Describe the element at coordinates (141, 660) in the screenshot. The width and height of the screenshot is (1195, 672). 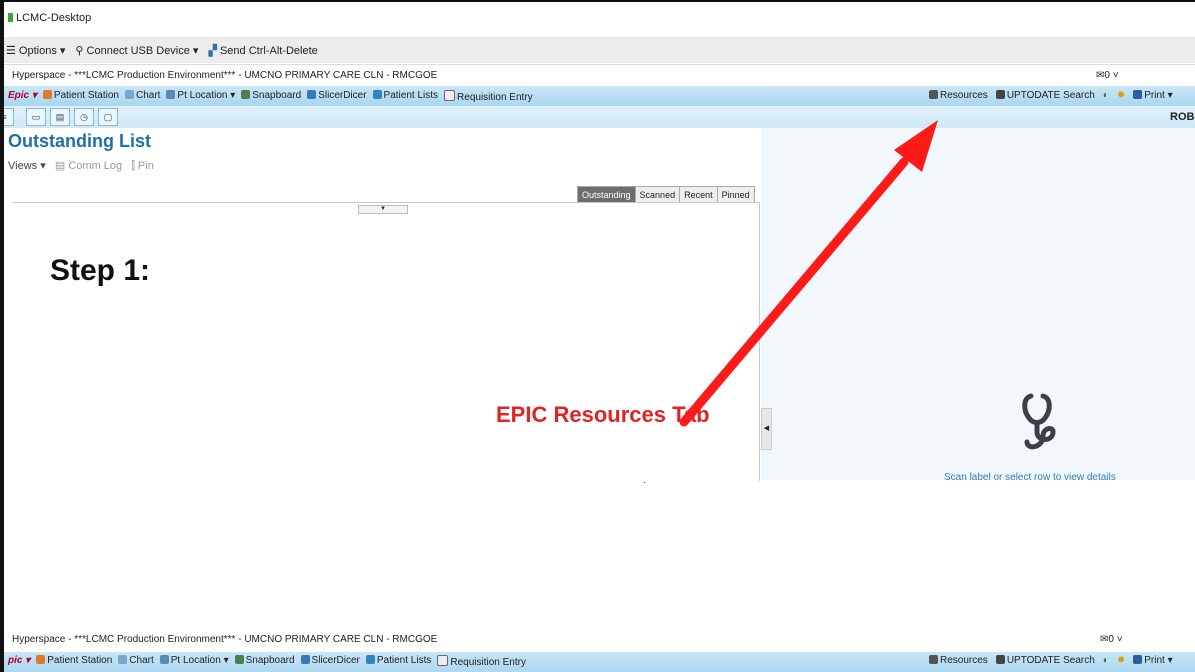
I see `toolbar-label: Chart` at that location.